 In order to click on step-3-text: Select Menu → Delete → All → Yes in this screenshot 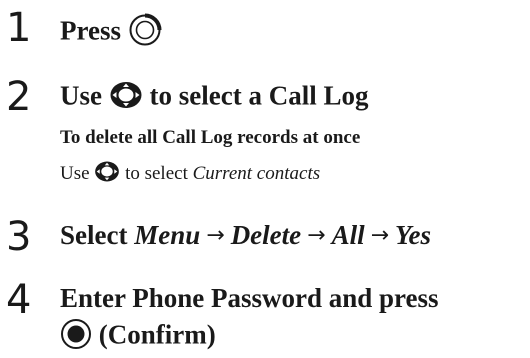, I will do `click(245, 235)`.